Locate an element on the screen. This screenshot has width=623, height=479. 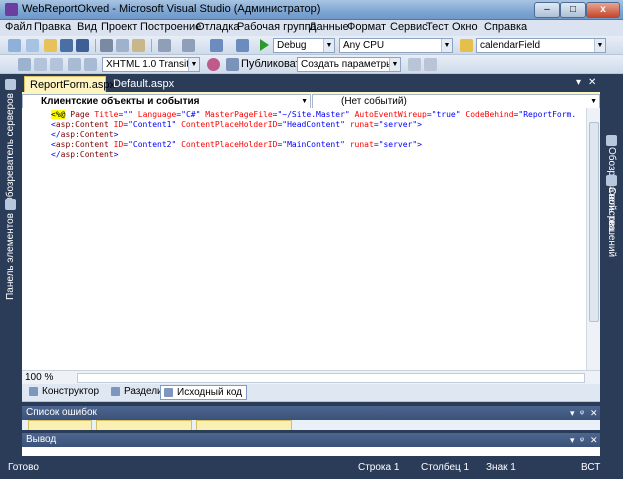
menu-project: Проект is located at coordinates (119, 27).